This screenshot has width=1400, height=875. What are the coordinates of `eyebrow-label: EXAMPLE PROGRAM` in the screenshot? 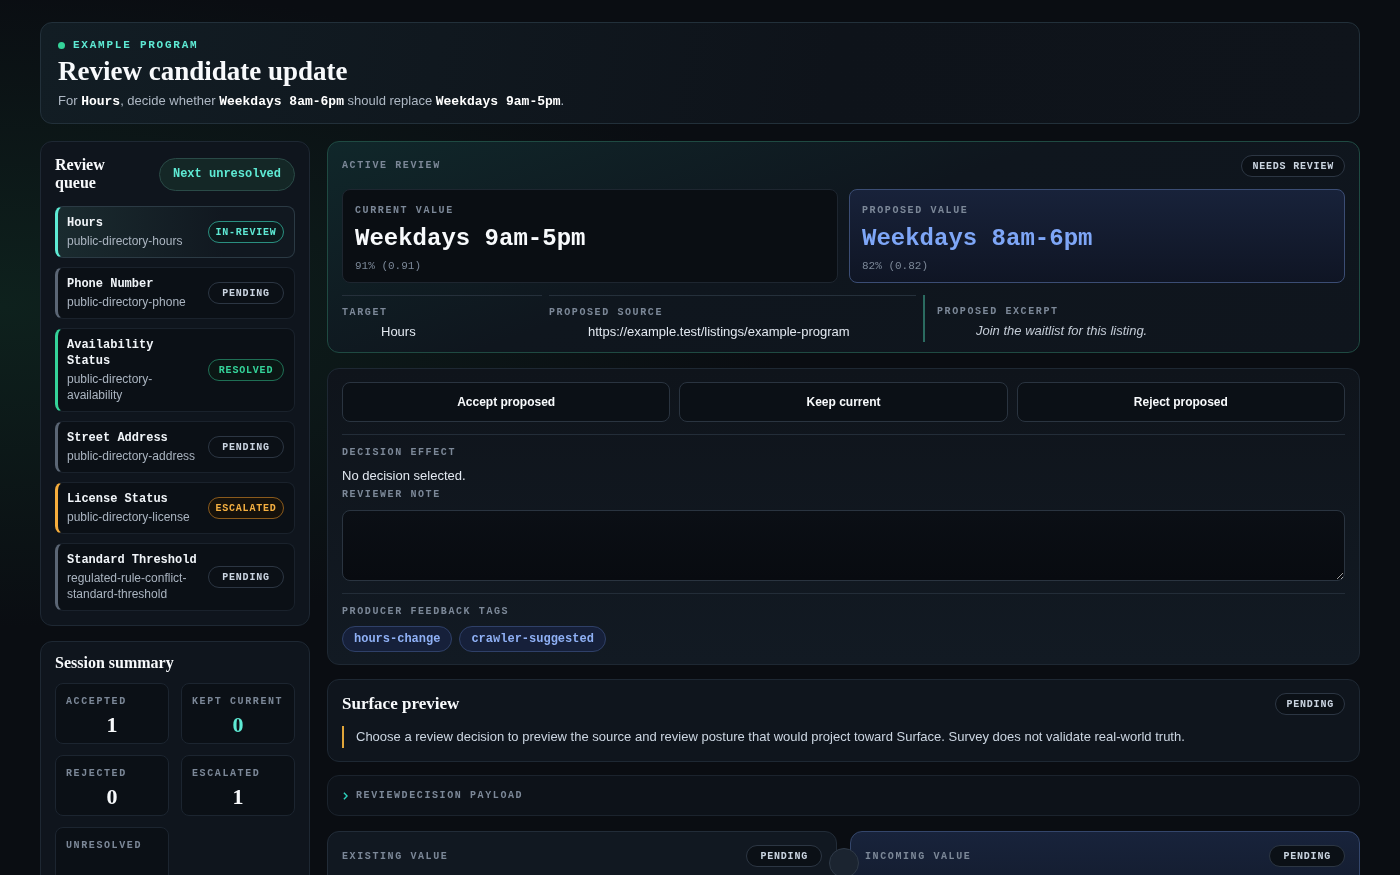 It's located at (136, 45).